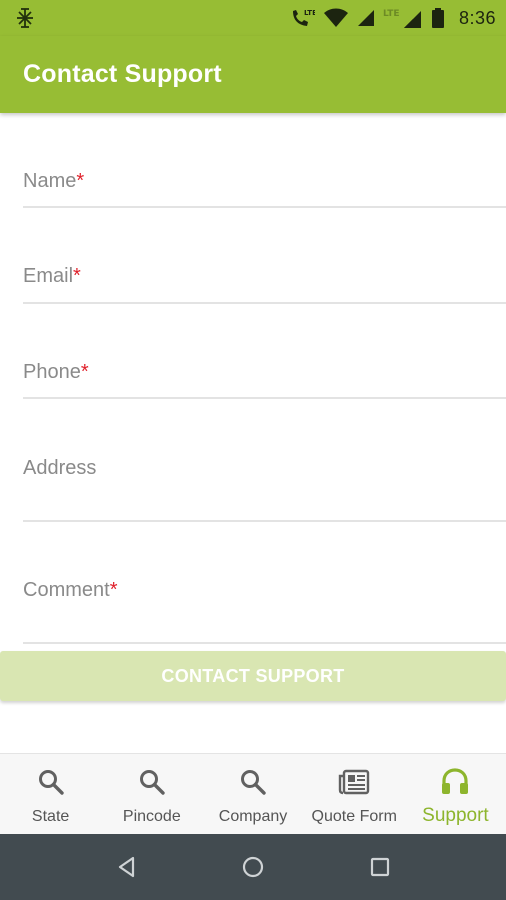 Image resolution: width=506 pixels, height=900 pixels. What do you see at coordinates (50, 816) in the screenshot?
I see `nav-item-label: State` at bounding box center [50, 816].